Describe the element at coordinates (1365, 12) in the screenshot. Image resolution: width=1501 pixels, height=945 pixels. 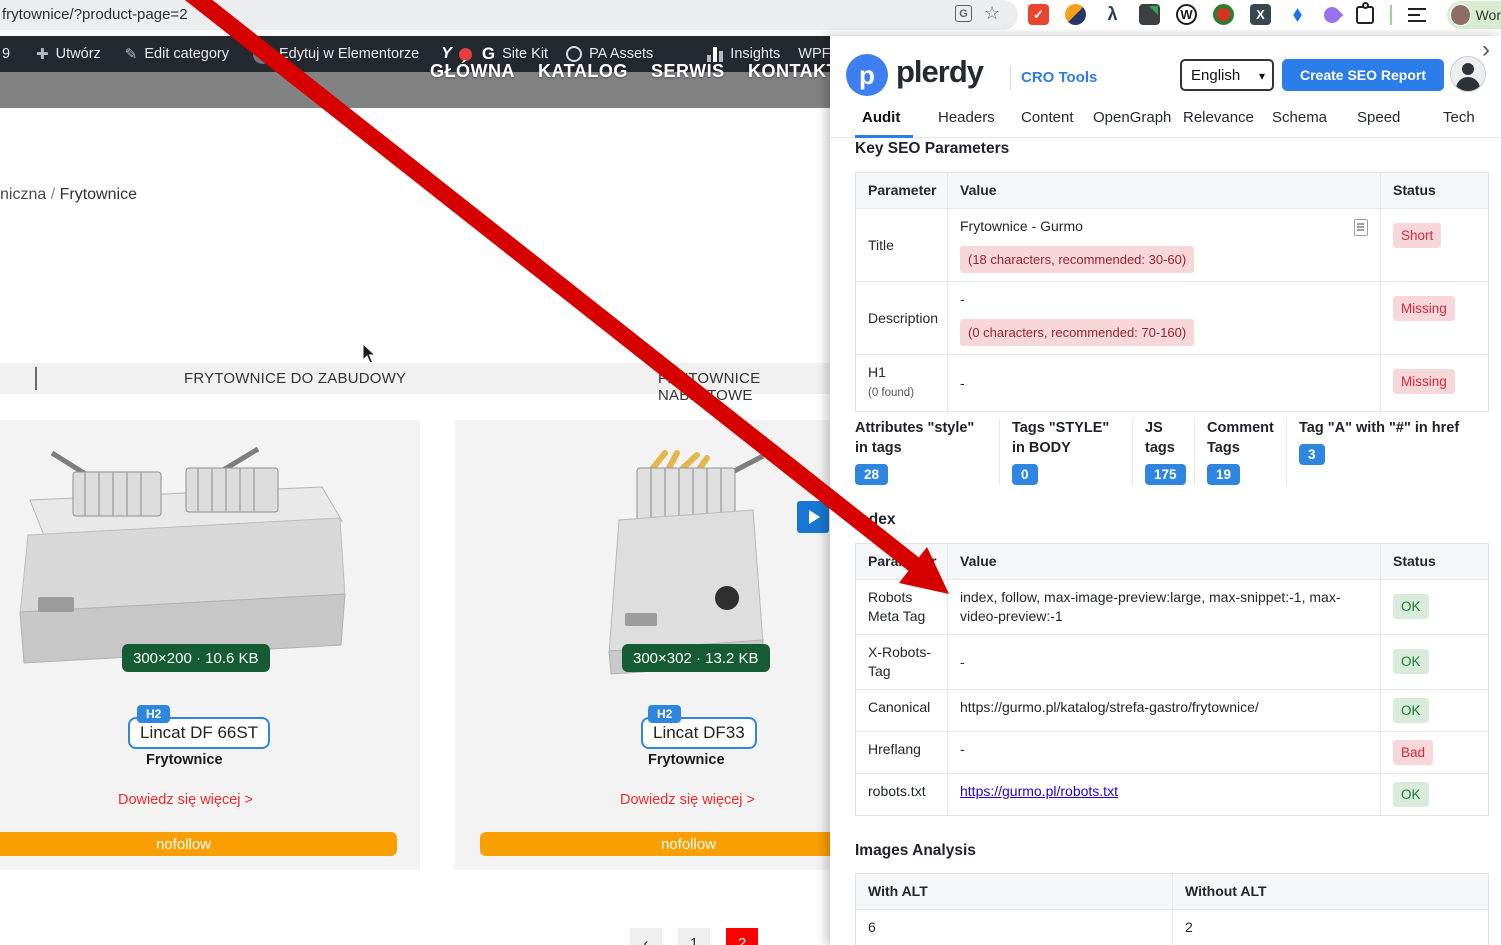
I see `extensions-puzzle-icon` at that location.